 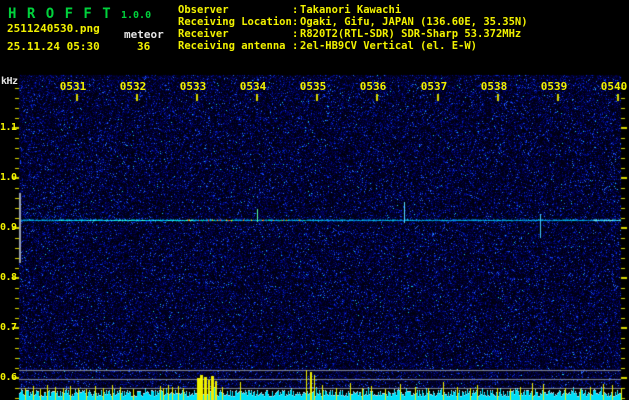 What do you see at coordinates (414, 22) in the screenshot?
I see `location-value: Ogaki, Gifu, JAPAN (136.60E, 35.35N)` at bounding box center [414, 22].